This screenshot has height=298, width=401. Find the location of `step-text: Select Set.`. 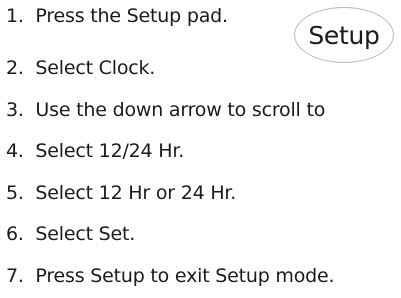

step-text: Select Set. is located at coordinates (85, 234).